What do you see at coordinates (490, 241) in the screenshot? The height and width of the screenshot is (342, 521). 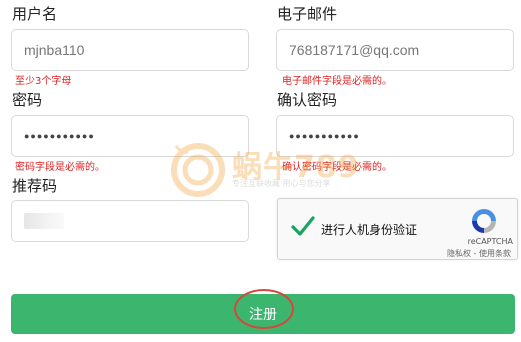 I see `recaptcha-brand: reCAPTCHA` at bounding box center [490, 241].